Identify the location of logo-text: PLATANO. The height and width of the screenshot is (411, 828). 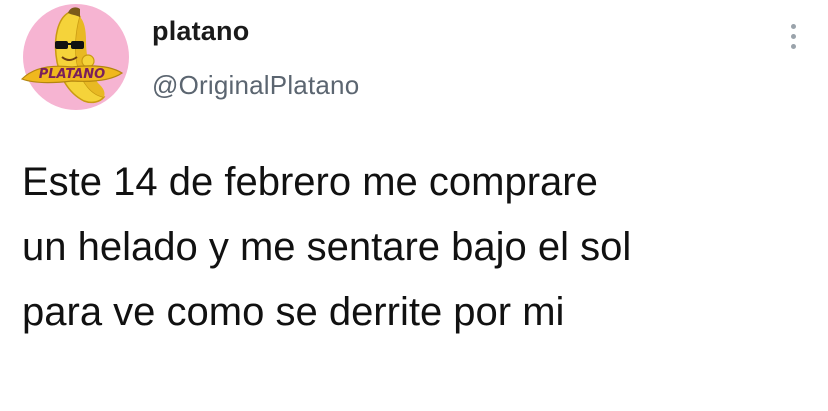
(72, 74).